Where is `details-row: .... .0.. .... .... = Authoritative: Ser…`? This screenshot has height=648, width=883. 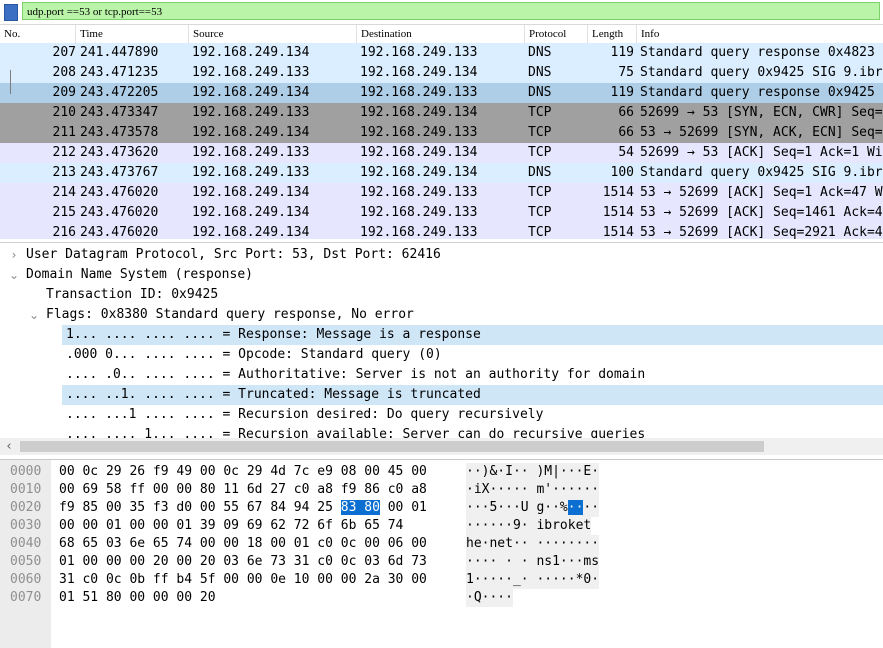 details-row: .... .0.. .... .... = Authoritative: Ser… is located at coordinates (355, 375).